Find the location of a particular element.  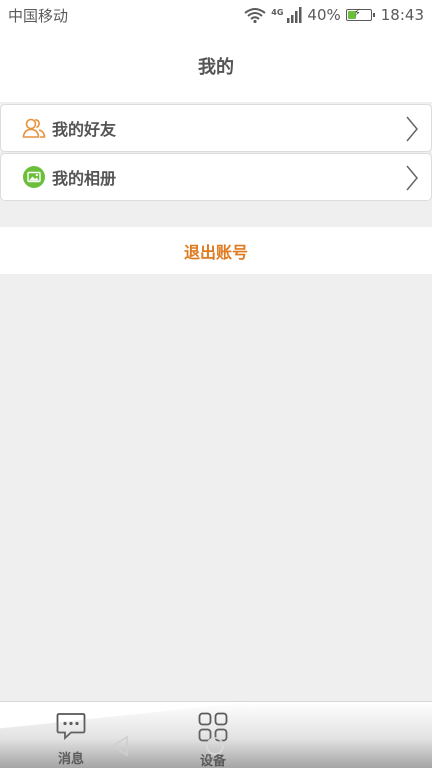

clock: 18:43 is located at coordinates (402, 15).